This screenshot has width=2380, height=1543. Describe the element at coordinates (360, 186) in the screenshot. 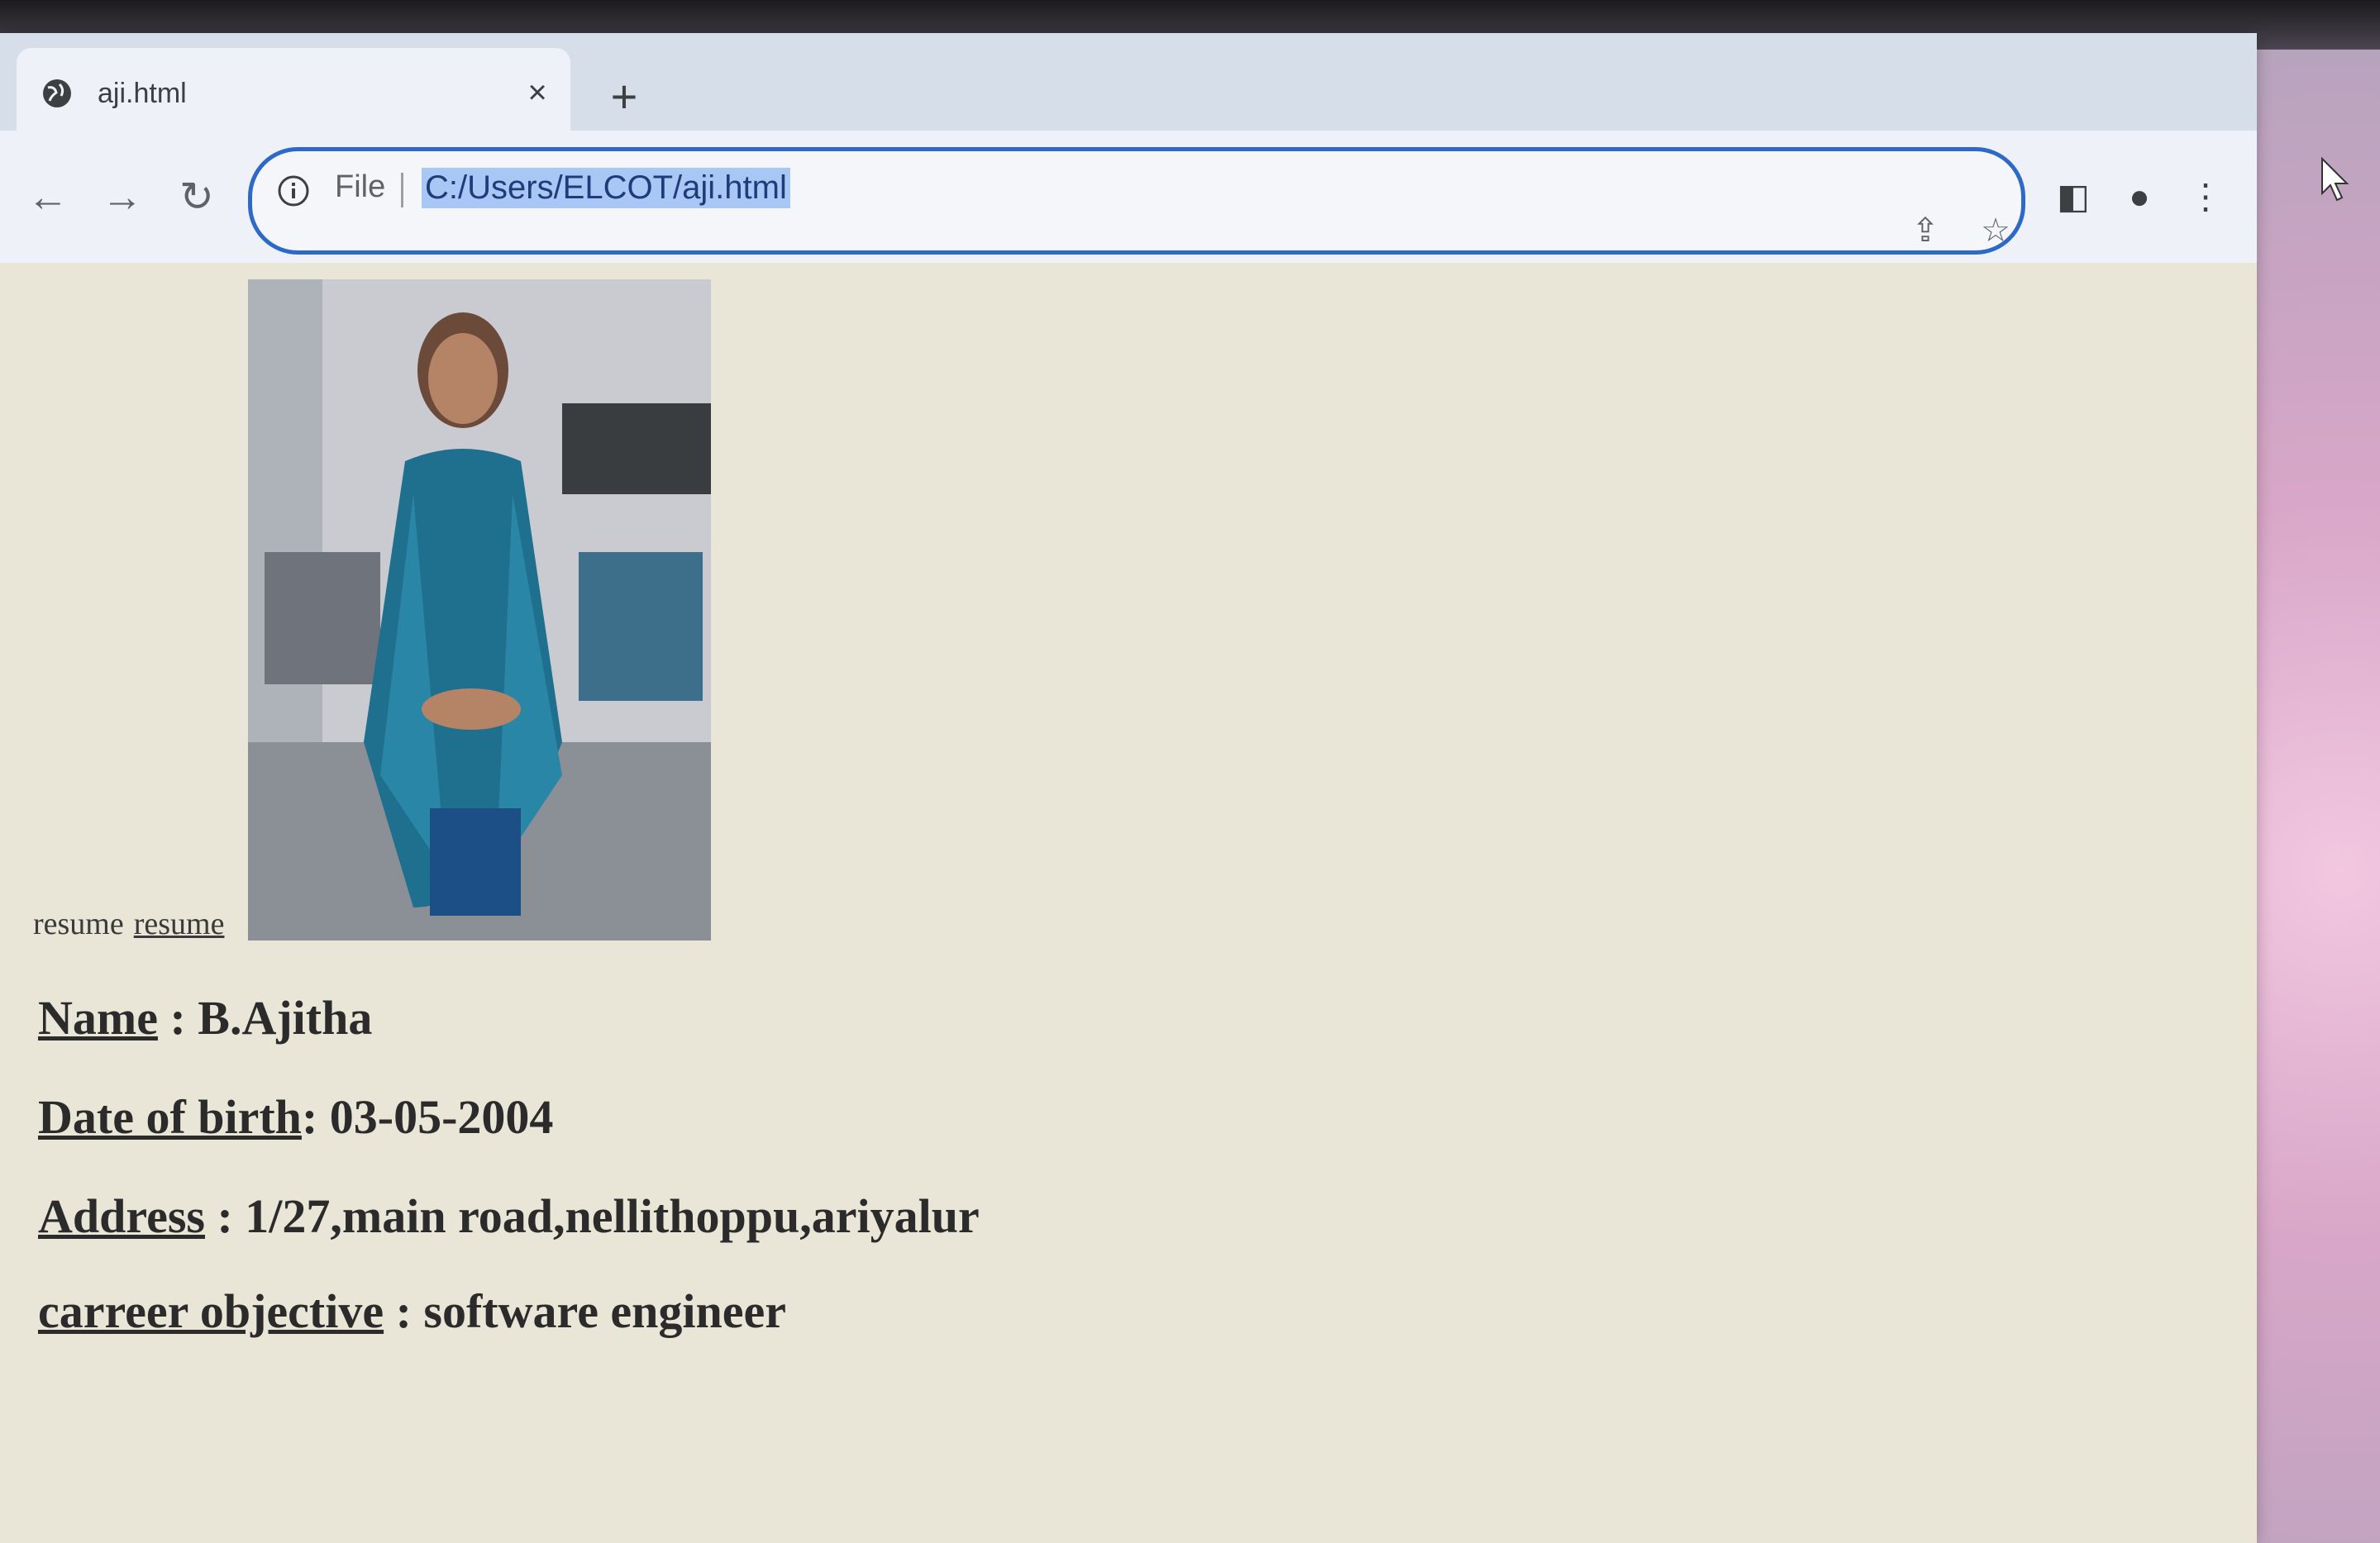

I see `scheme-label: File` at that location.